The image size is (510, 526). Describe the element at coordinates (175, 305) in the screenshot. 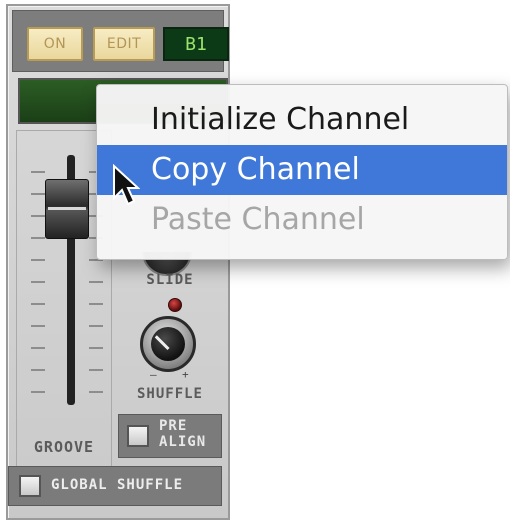

I see `shuffle-led-indicator` at that location.